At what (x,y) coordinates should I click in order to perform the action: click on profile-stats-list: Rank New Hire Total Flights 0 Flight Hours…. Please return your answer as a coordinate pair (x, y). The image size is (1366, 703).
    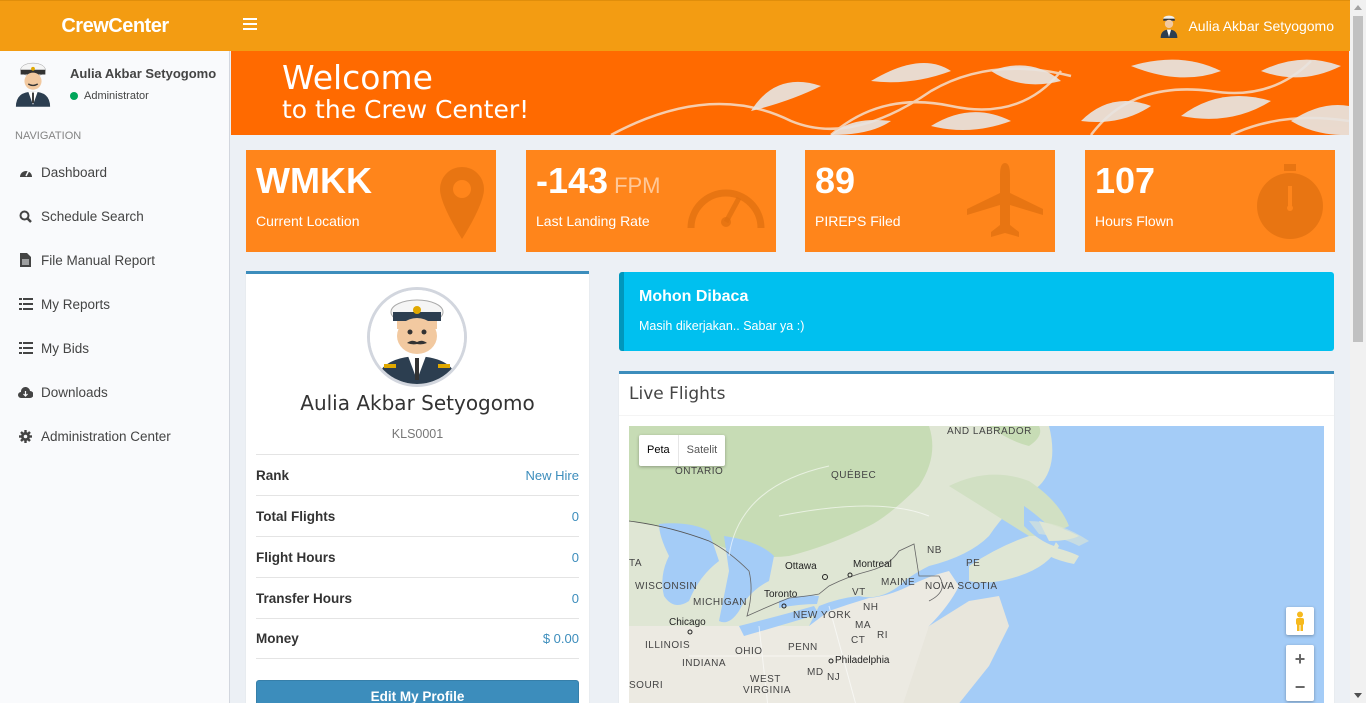
    Looking at the image, I should click on (417, 556).